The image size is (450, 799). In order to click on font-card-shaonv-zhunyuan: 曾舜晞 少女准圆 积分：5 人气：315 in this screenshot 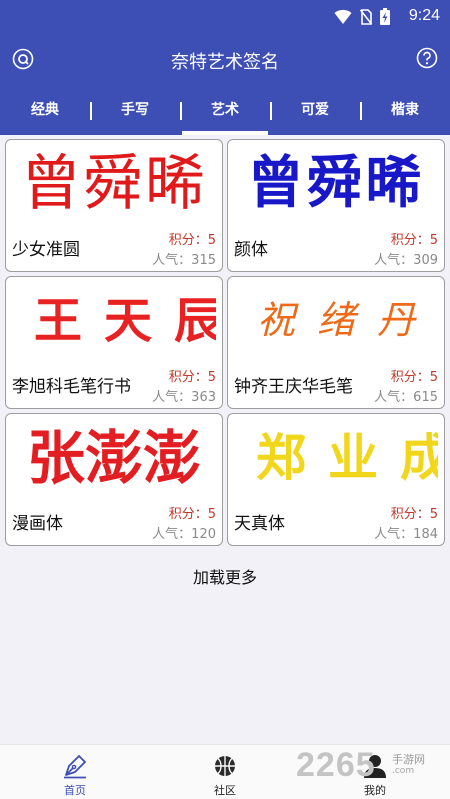, I will do `click(114, 205)`.